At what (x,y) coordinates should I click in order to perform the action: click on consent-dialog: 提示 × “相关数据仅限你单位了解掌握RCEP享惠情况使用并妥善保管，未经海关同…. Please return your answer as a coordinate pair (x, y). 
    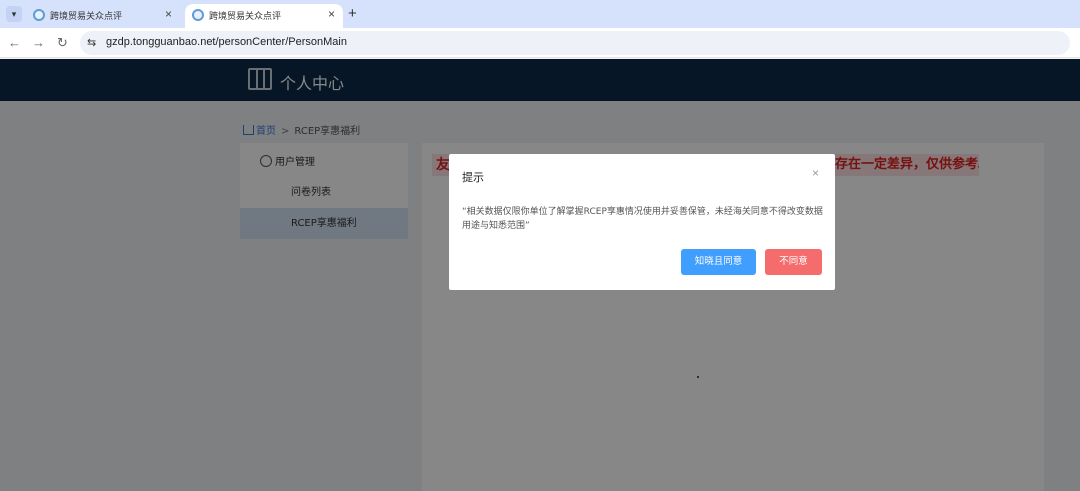
    Looking at the image, I should click on (642, 222).